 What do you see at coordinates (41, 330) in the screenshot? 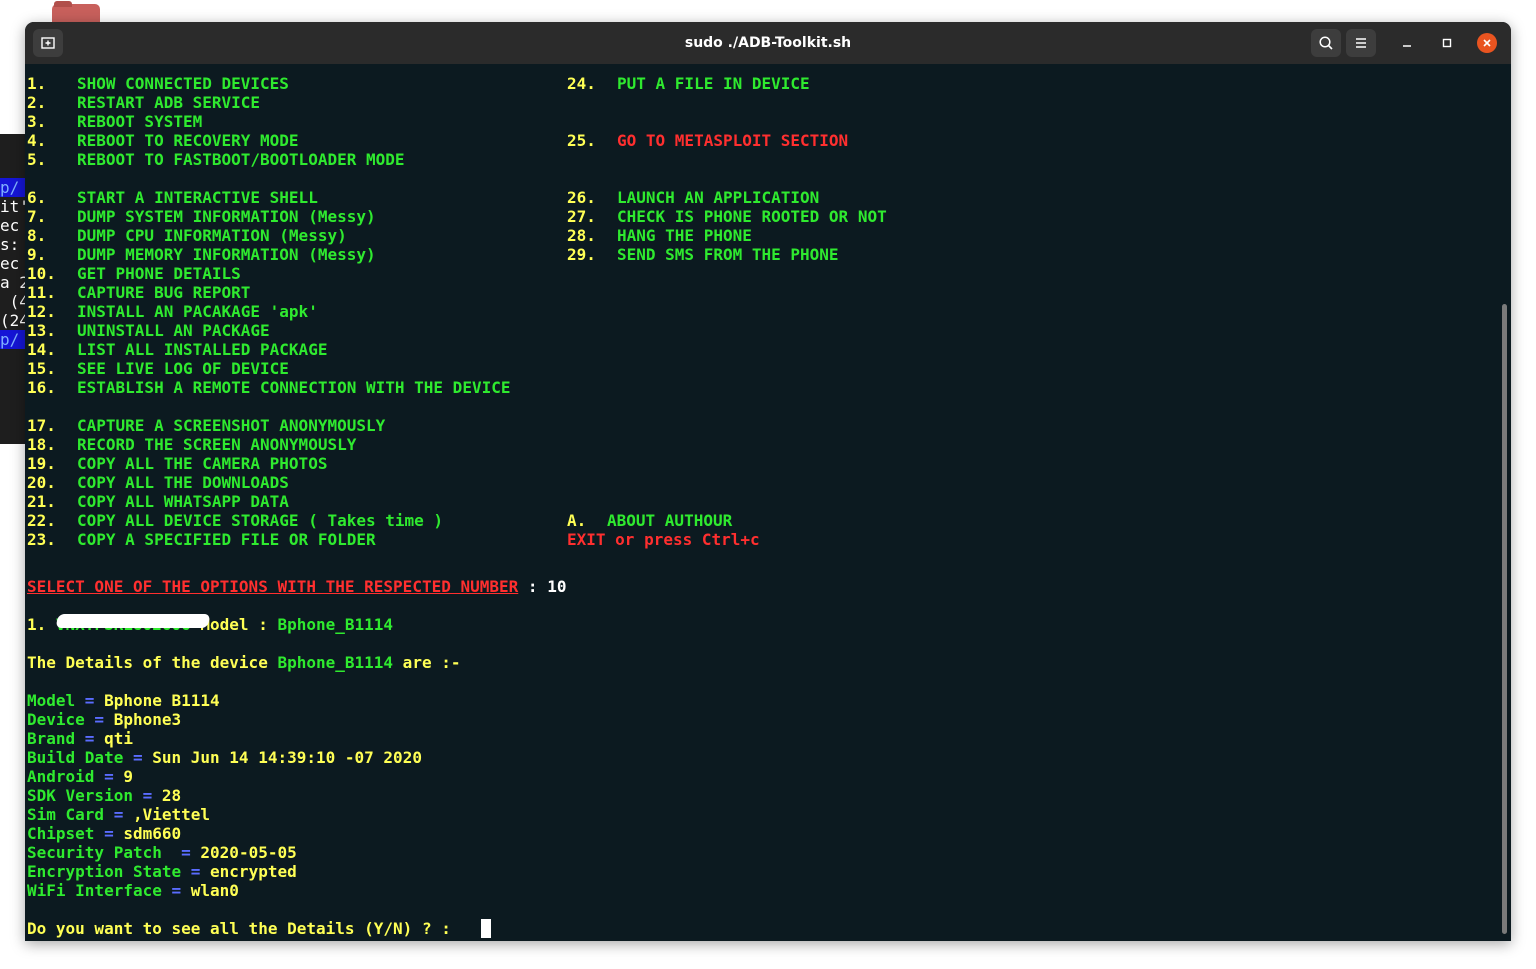
I see `menu-option-number: 13.` at bounding box center [41, 330].